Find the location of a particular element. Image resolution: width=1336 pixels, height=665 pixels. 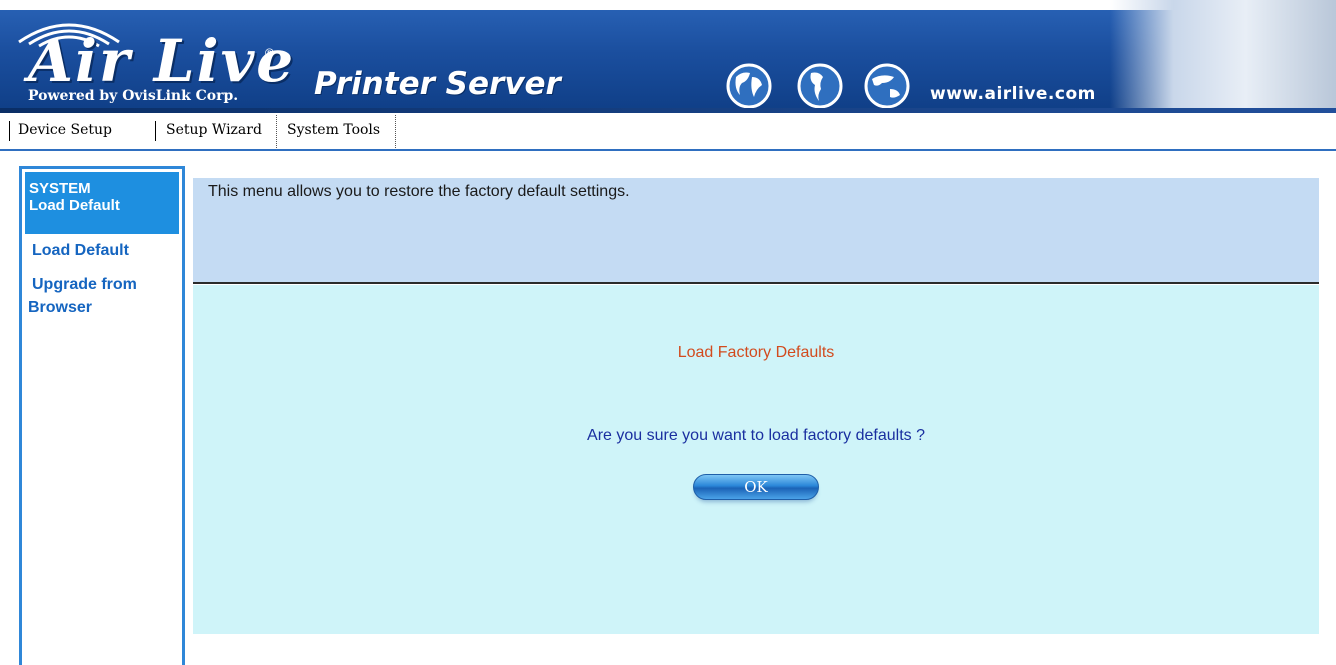

nav-setup-wizard: Setup Wizard is located at coordinates (214, 130).